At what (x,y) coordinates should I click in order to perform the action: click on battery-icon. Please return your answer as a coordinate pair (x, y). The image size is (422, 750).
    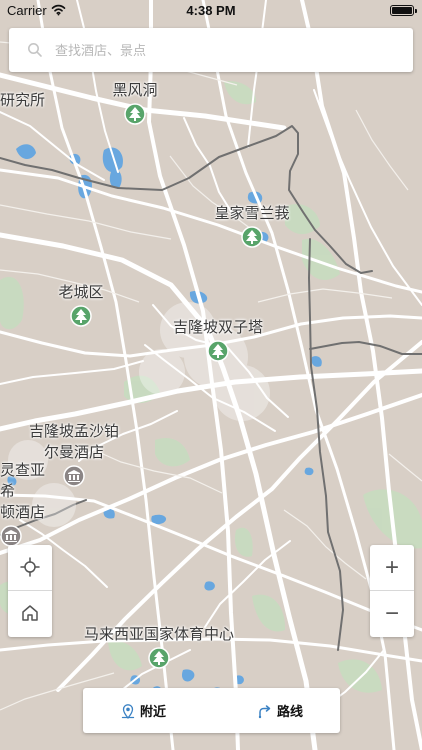
    Looking at the image, I should click on (403, 10).